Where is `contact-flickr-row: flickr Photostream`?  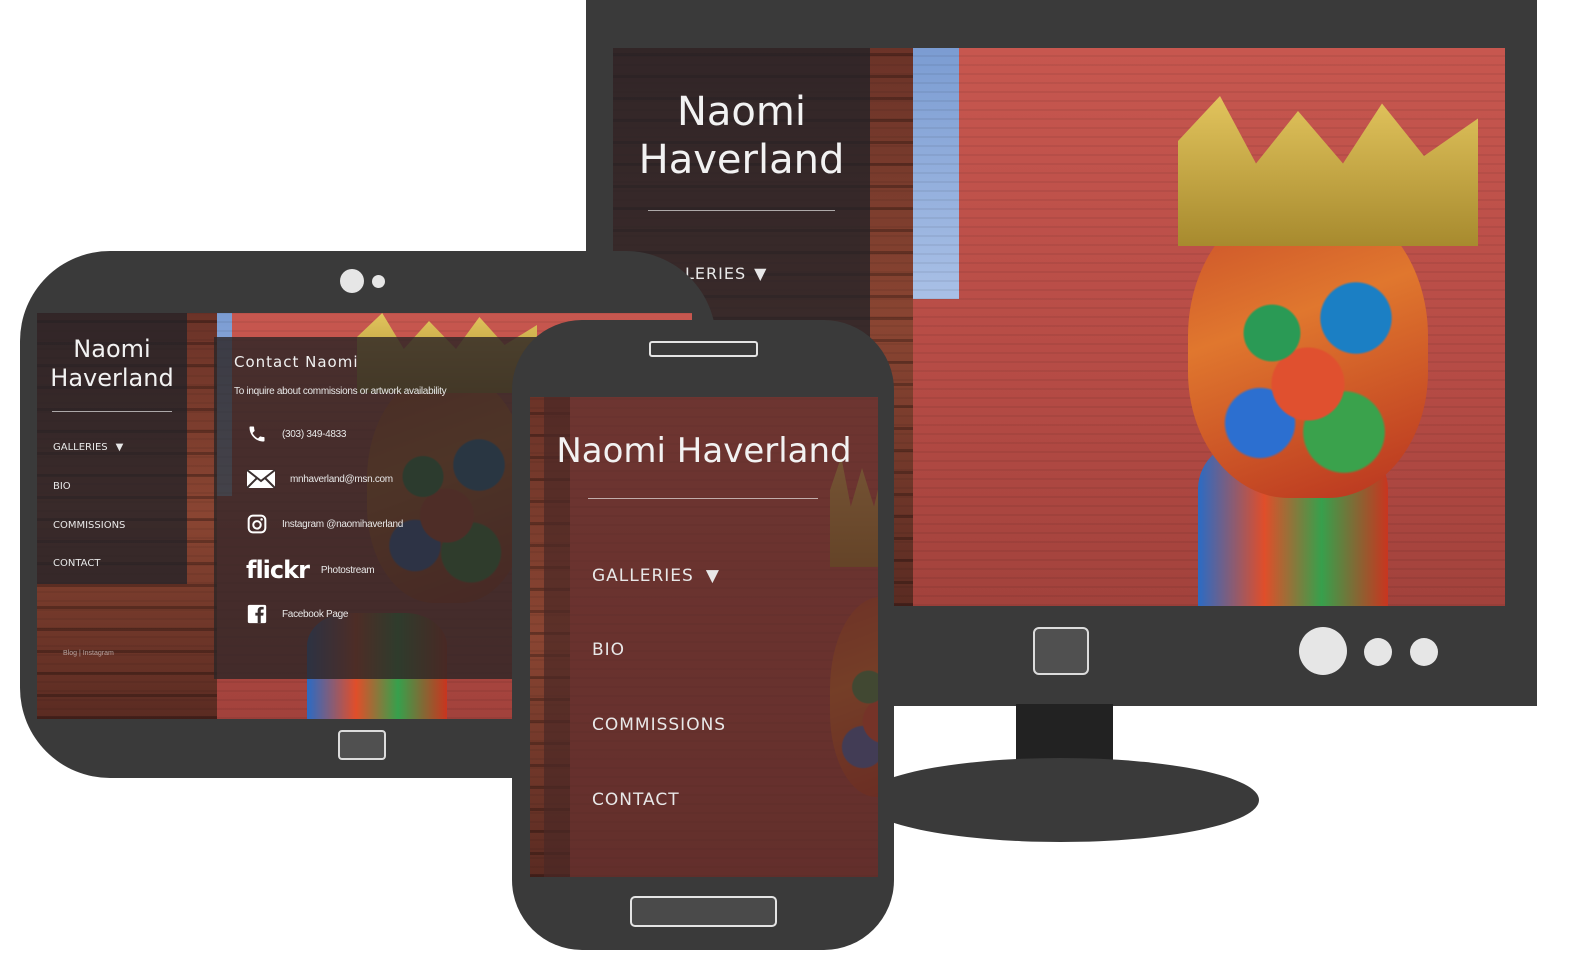 contact-flickr-row: flickr Photostream is located at coordinates (310, 570).